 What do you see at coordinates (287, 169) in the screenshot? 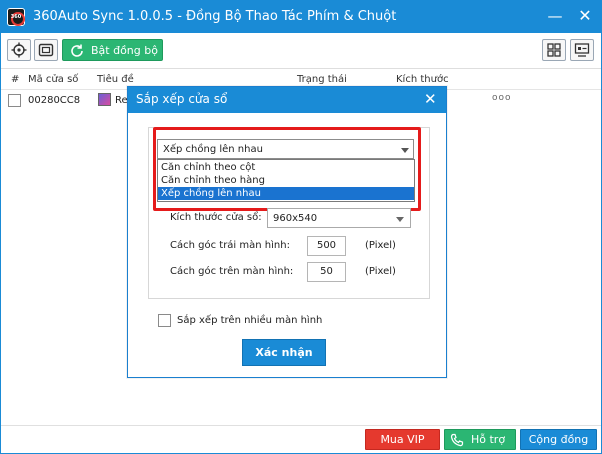
I see `highlight-frame` at bounding box center [287, 169].